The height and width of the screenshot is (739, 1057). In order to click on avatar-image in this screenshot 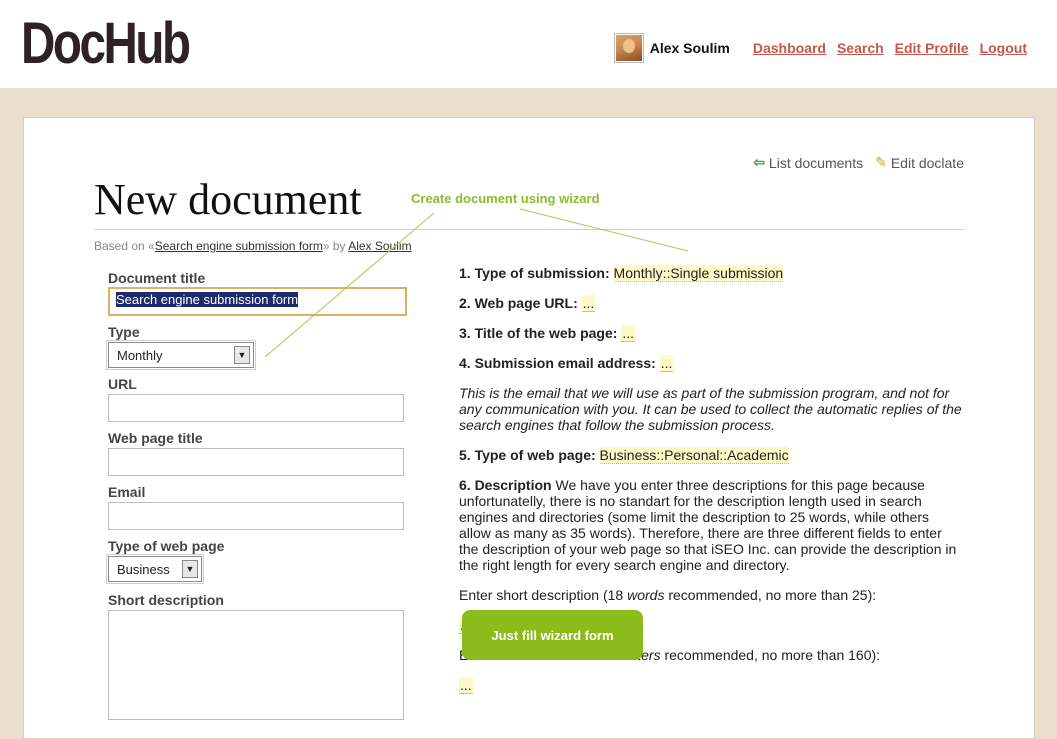, I will do `click(628, 48)`.